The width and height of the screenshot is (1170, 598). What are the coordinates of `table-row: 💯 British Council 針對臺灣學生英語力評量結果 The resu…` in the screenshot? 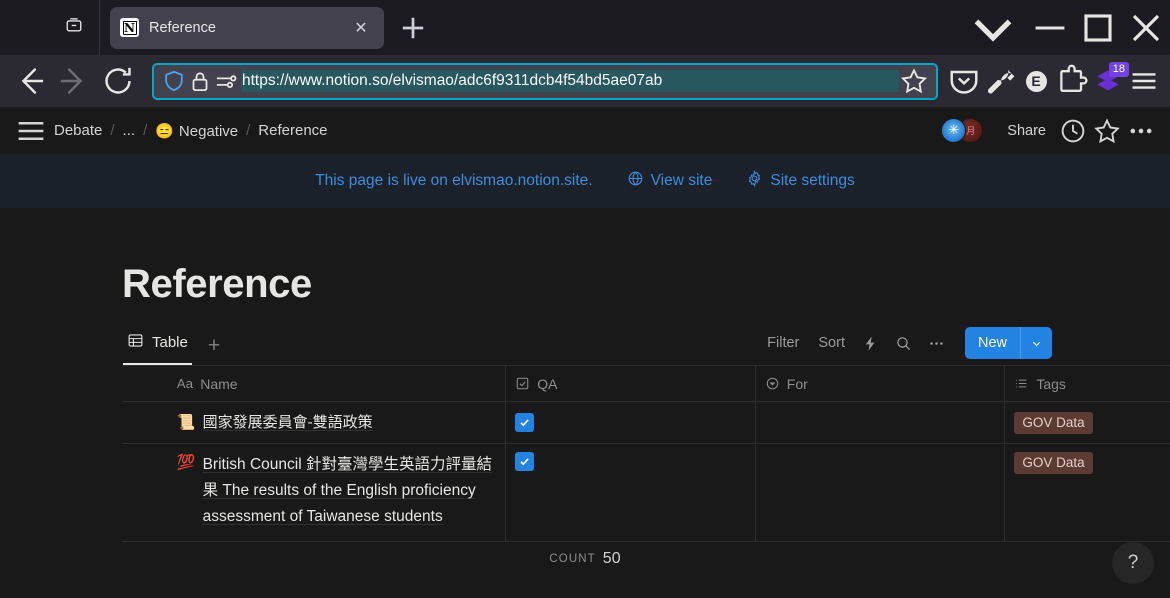 It's located at (646, 493).